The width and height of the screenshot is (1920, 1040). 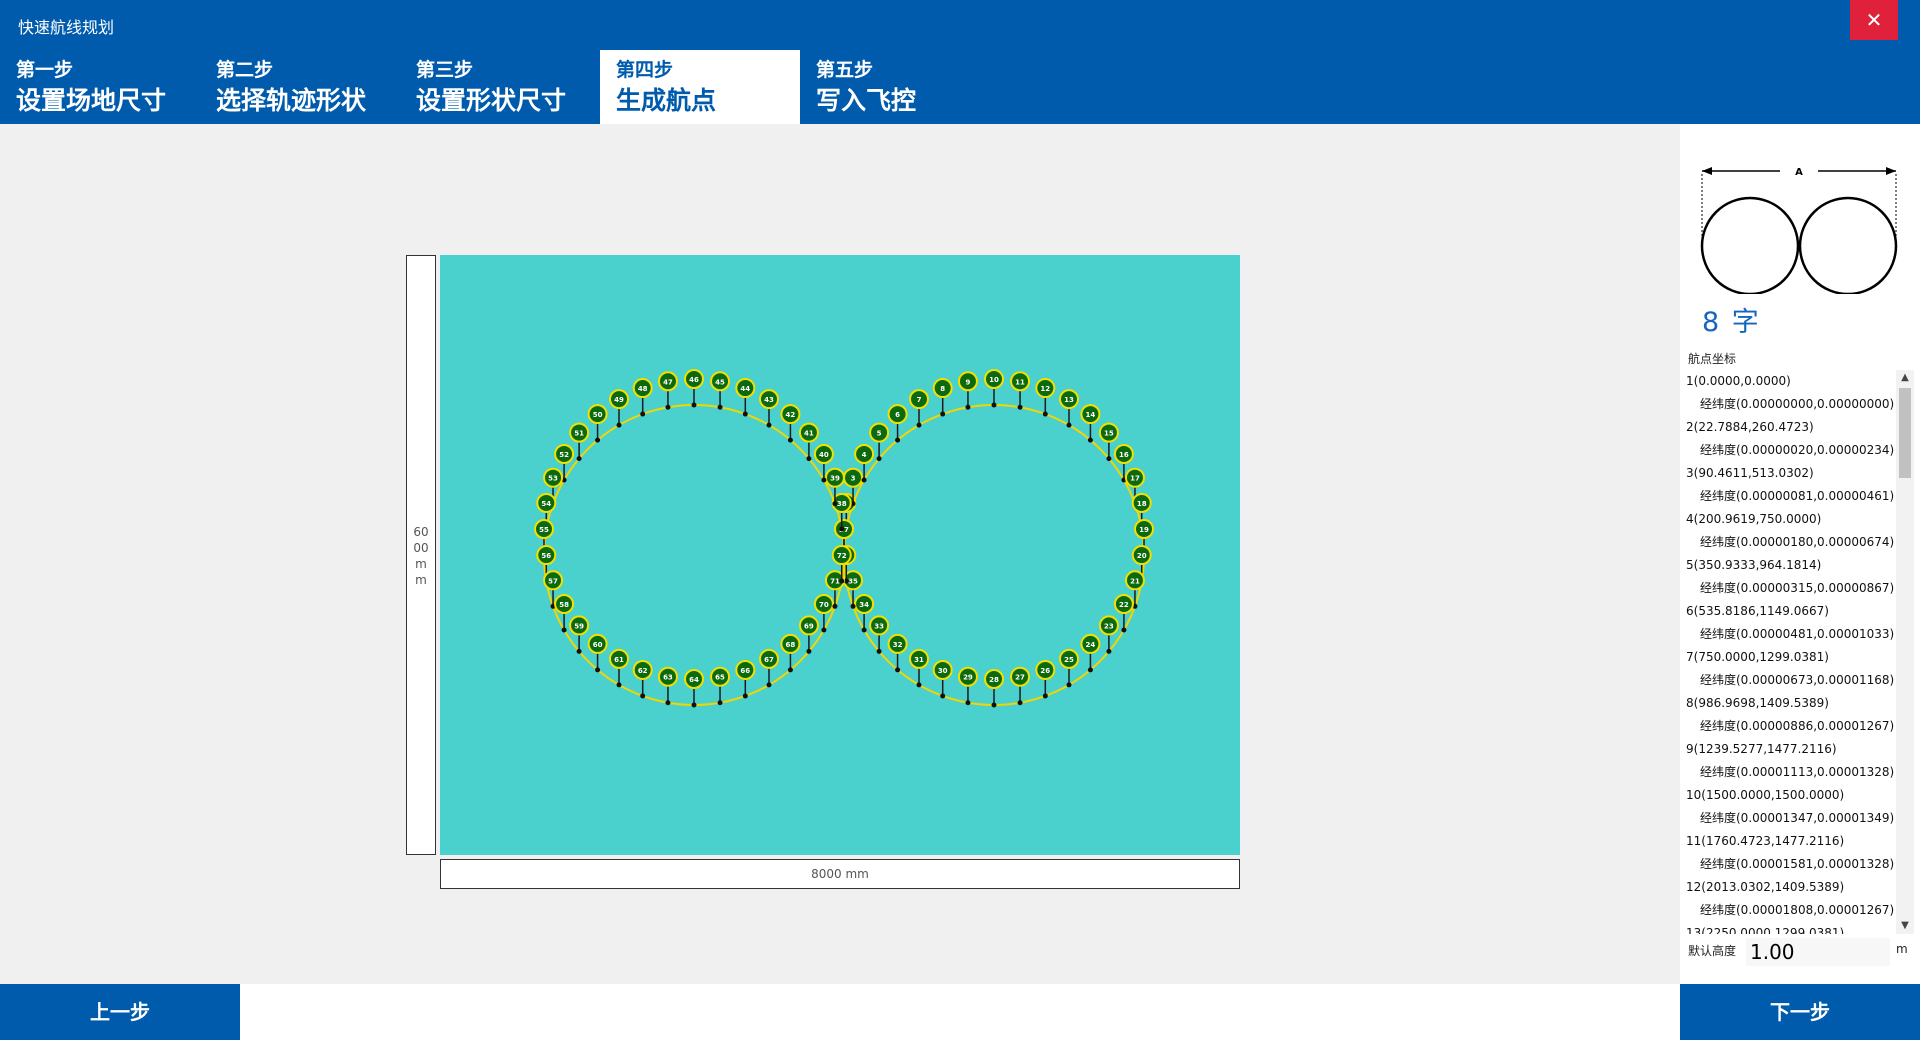 I want to click on svg-text: 60, so click(x=598, y=645).